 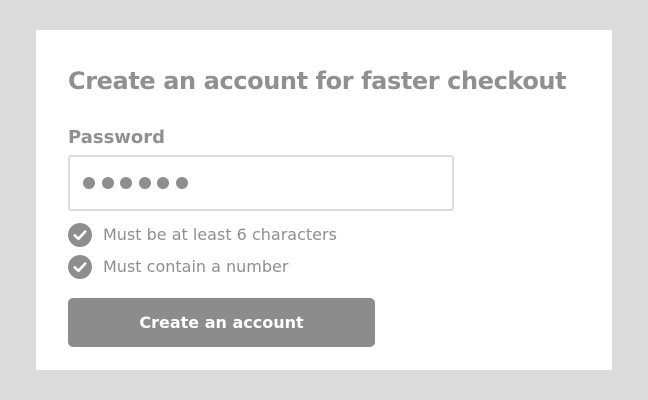 What do you see at coordinates (196, 266) in the screenshot?
I see `password-rule-text: Must contain a number` at bounding box center [196, 266].